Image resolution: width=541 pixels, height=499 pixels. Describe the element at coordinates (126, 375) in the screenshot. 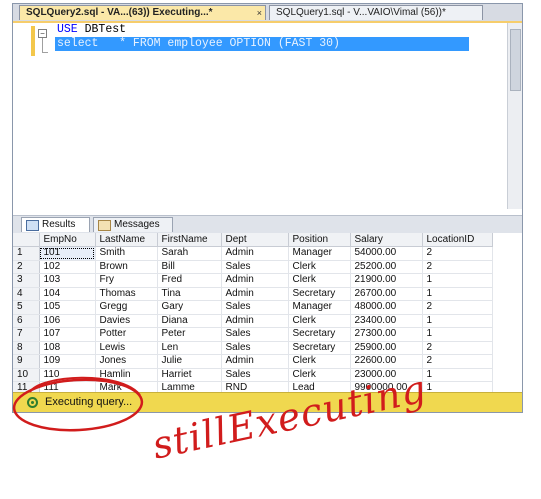

I see `grid-cell: Hamlin` at that location.